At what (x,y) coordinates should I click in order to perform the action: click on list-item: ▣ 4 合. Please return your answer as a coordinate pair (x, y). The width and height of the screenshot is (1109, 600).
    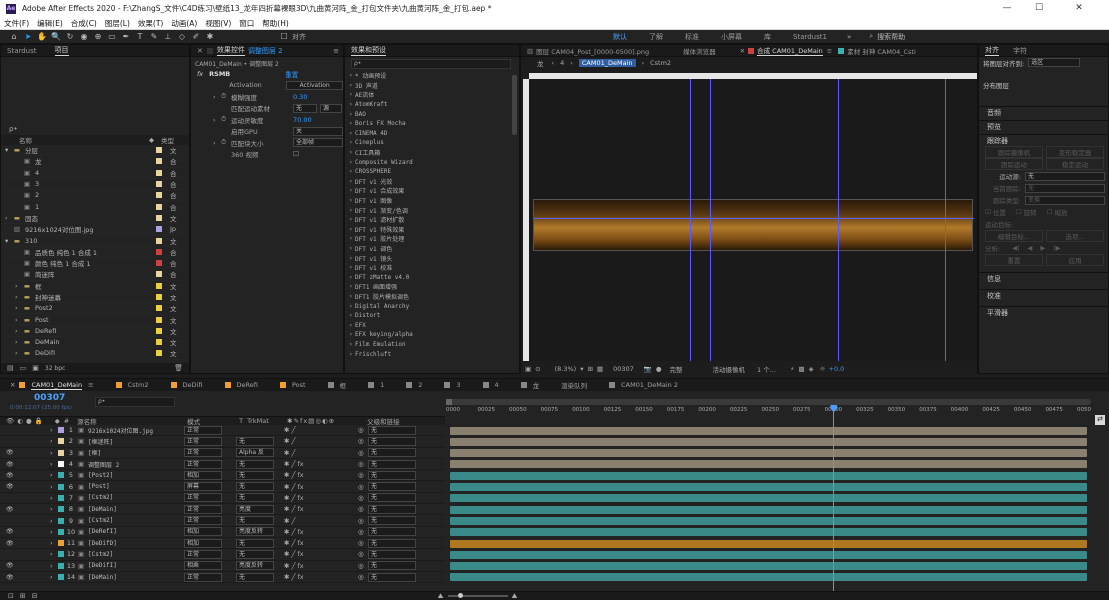
    Looking at the image, I should click on (95, 173).